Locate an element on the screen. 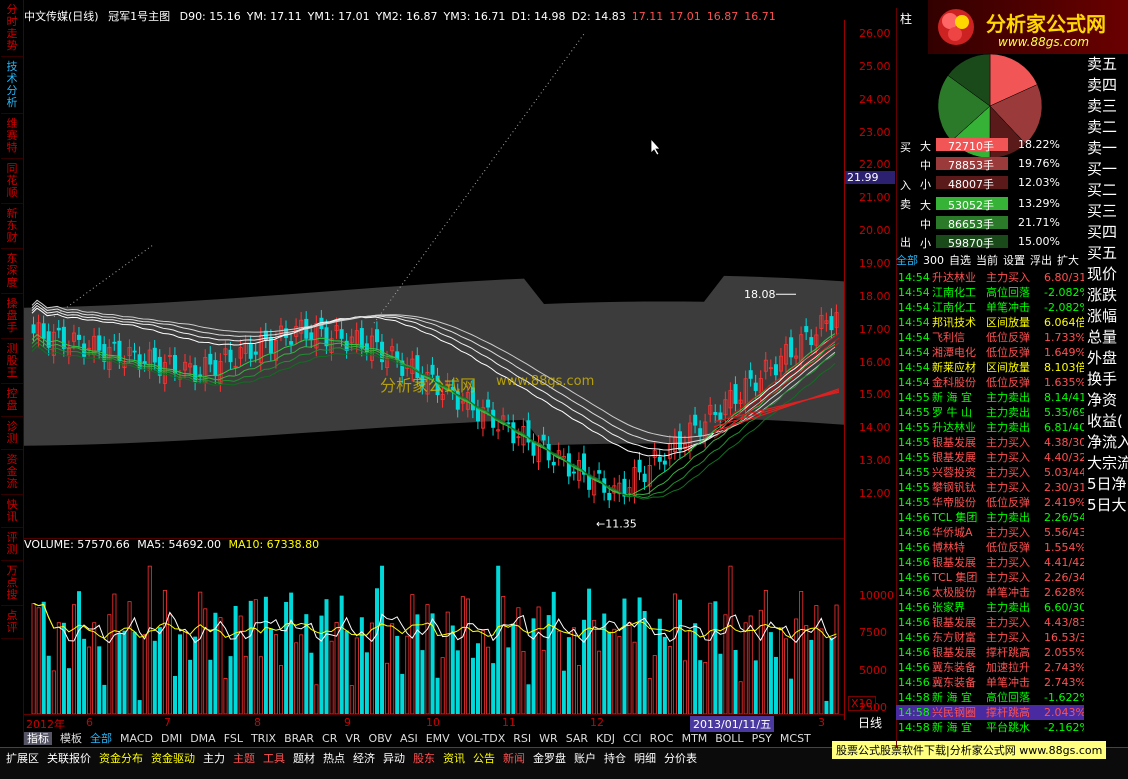 This screenshot has height=779, width=1128. indicator-tab-全部: 全部 is located at coordinates (101, 738).